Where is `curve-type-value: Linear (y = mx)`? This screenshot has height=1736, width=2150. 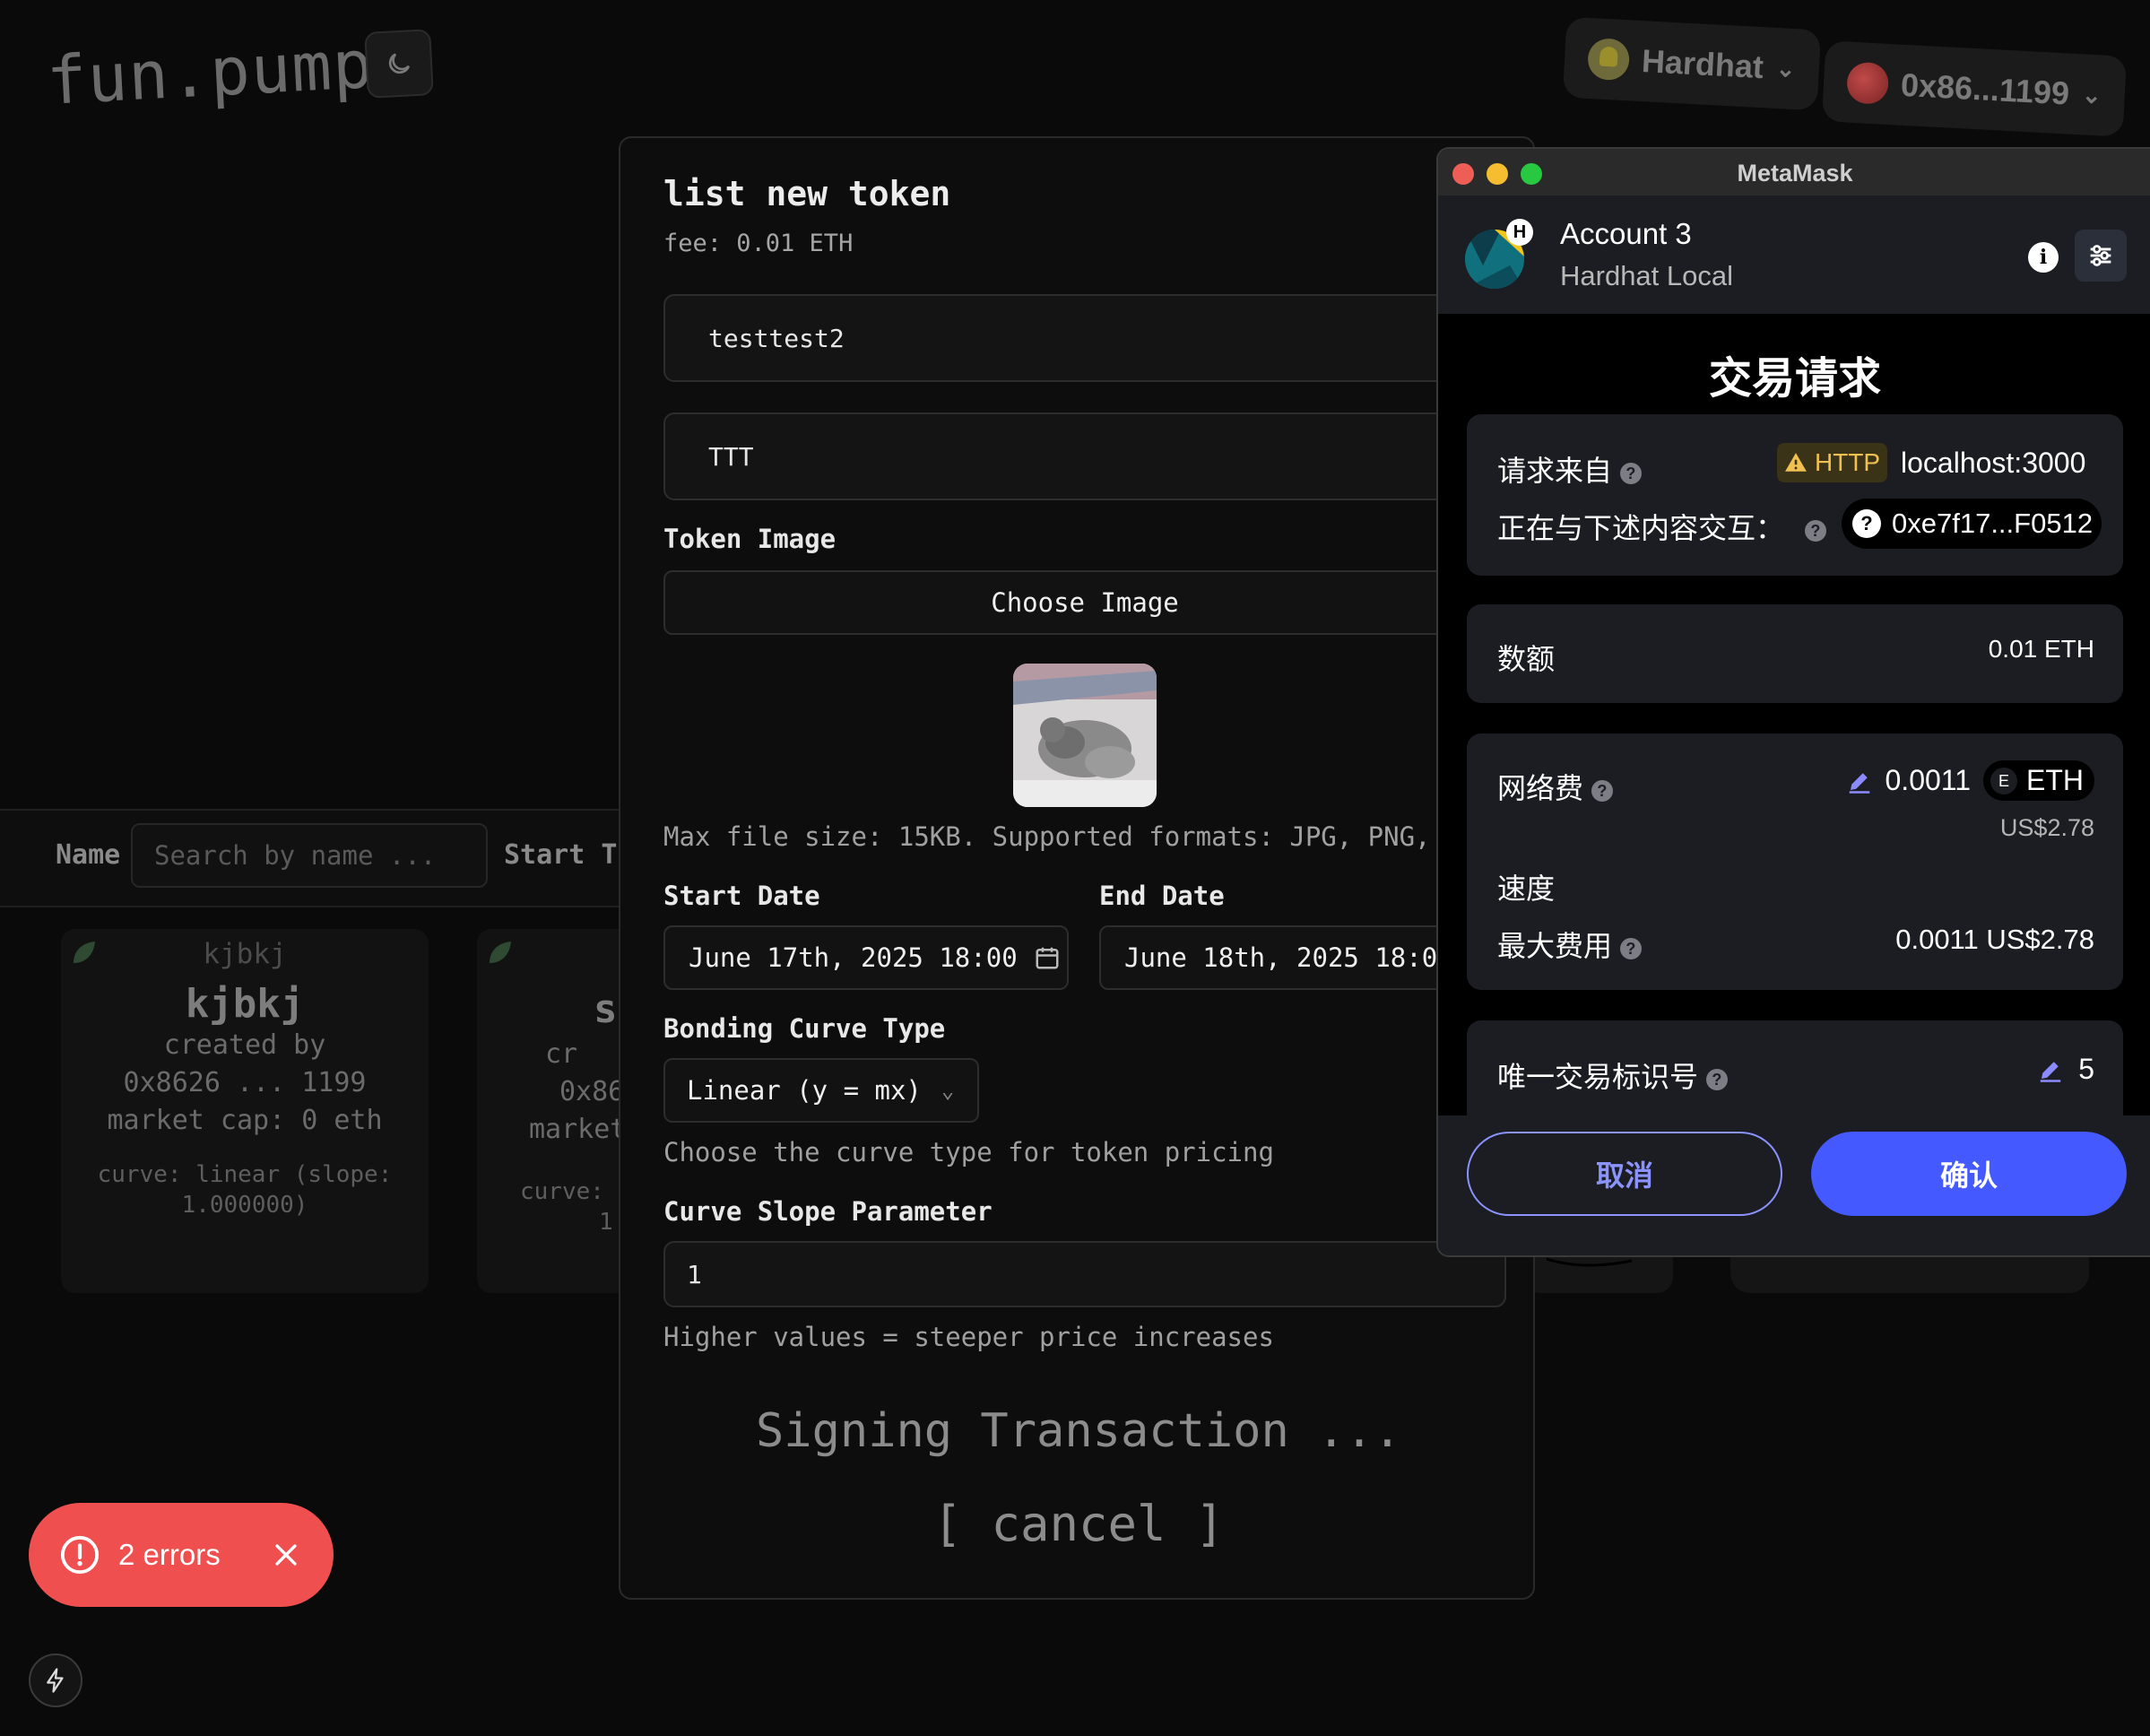
curve-type-value: Linear (y = mx) is located at coordinates (804, 1091).